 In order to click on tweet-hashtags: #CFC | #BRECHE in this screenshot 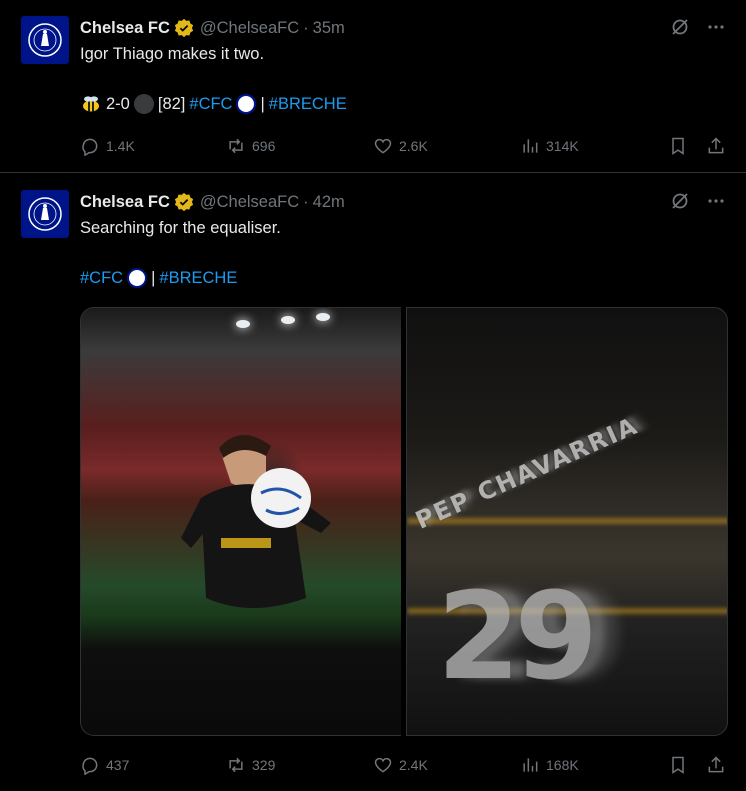, I will do `click(158, 278)`.